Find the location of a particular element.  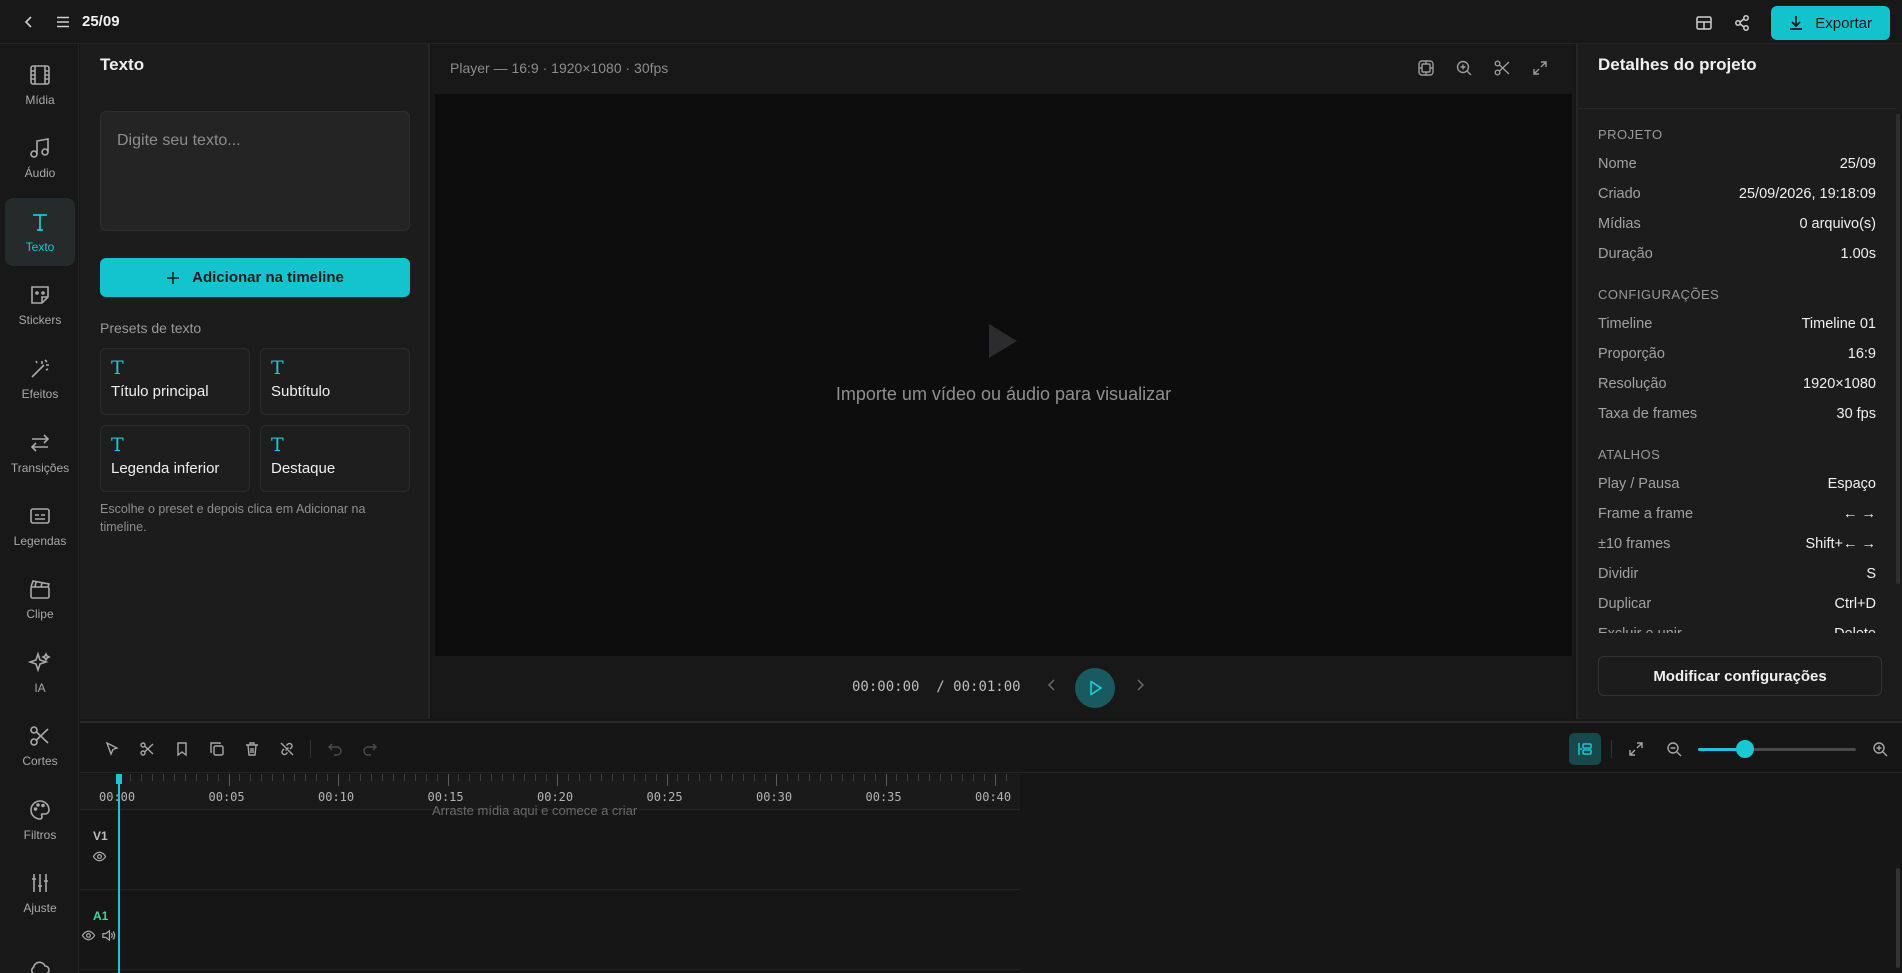

safe-area-button is located at coordinates (1426, 68).